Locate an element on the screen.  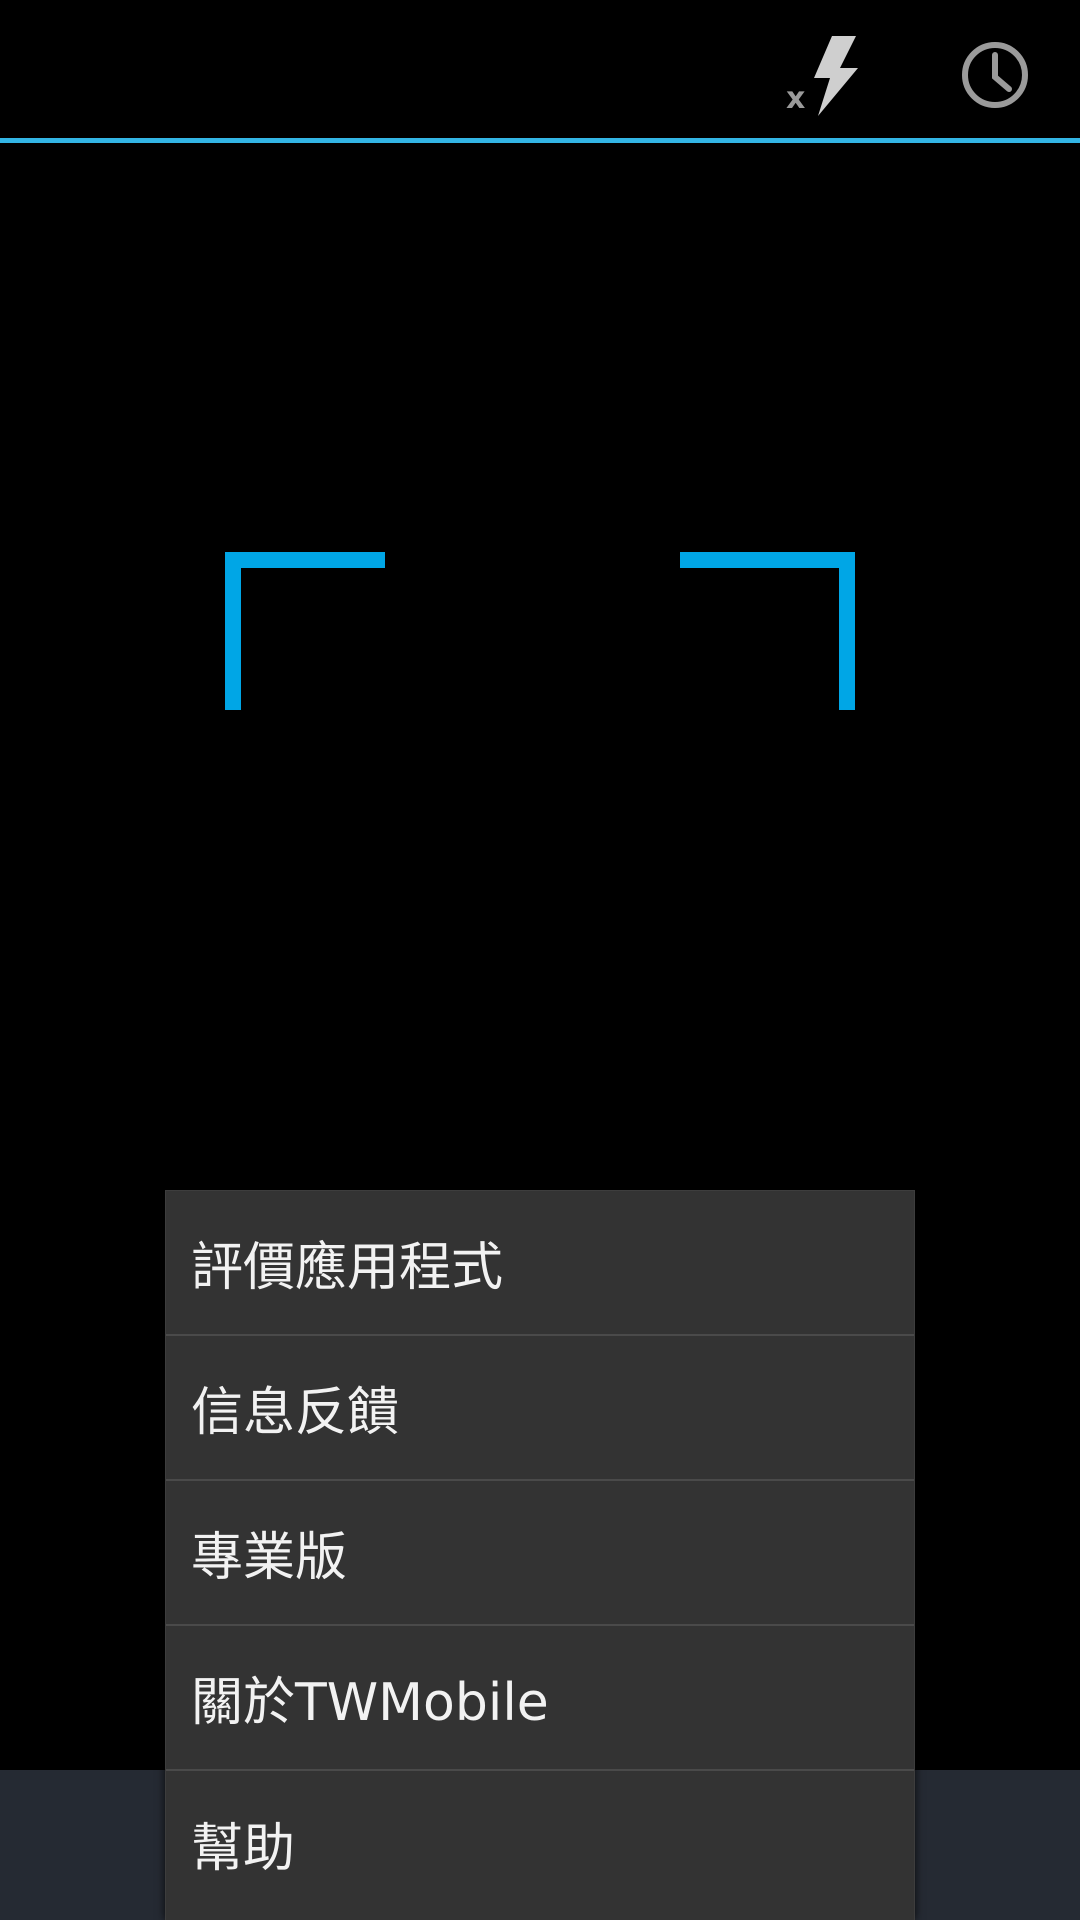
history-button is located at coordinates (995, 75).